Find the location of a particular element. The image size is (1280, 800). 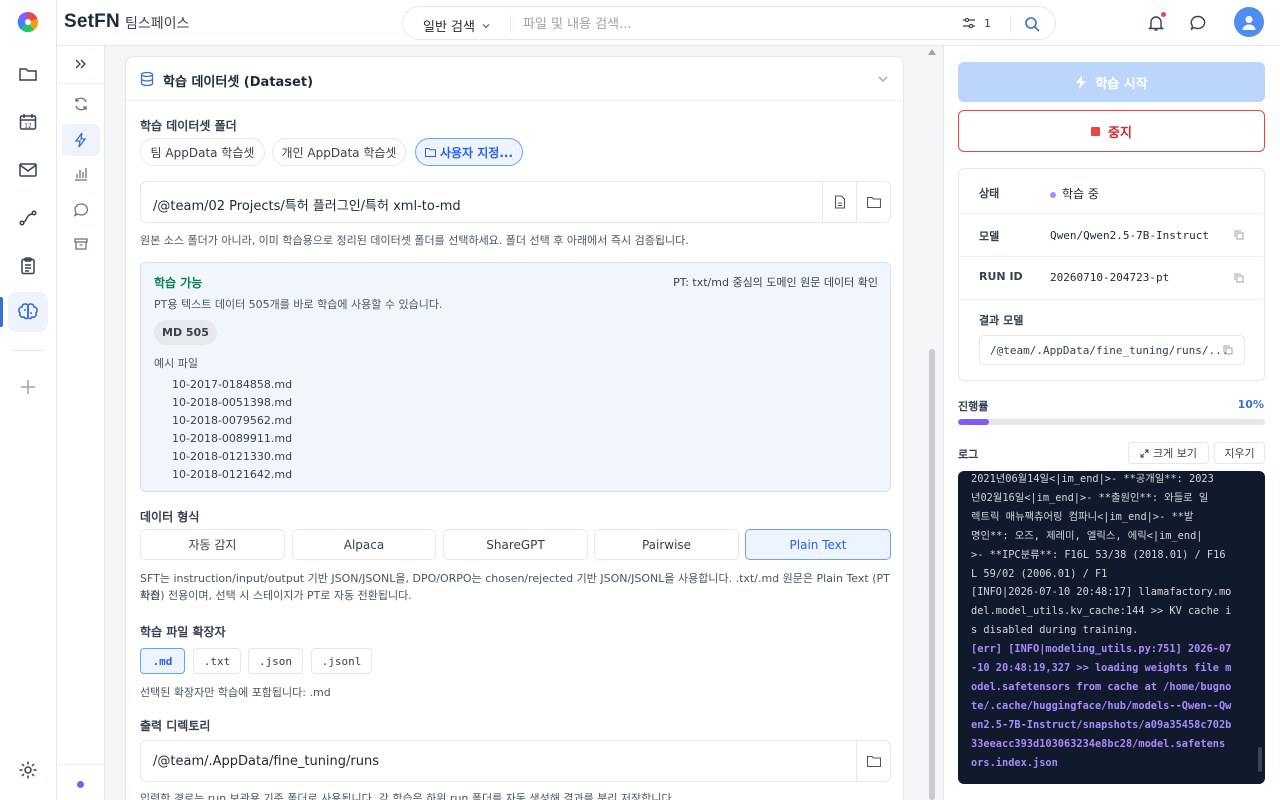

example-file: 10-2018-0079562.md is located at coordinates (232, 420).